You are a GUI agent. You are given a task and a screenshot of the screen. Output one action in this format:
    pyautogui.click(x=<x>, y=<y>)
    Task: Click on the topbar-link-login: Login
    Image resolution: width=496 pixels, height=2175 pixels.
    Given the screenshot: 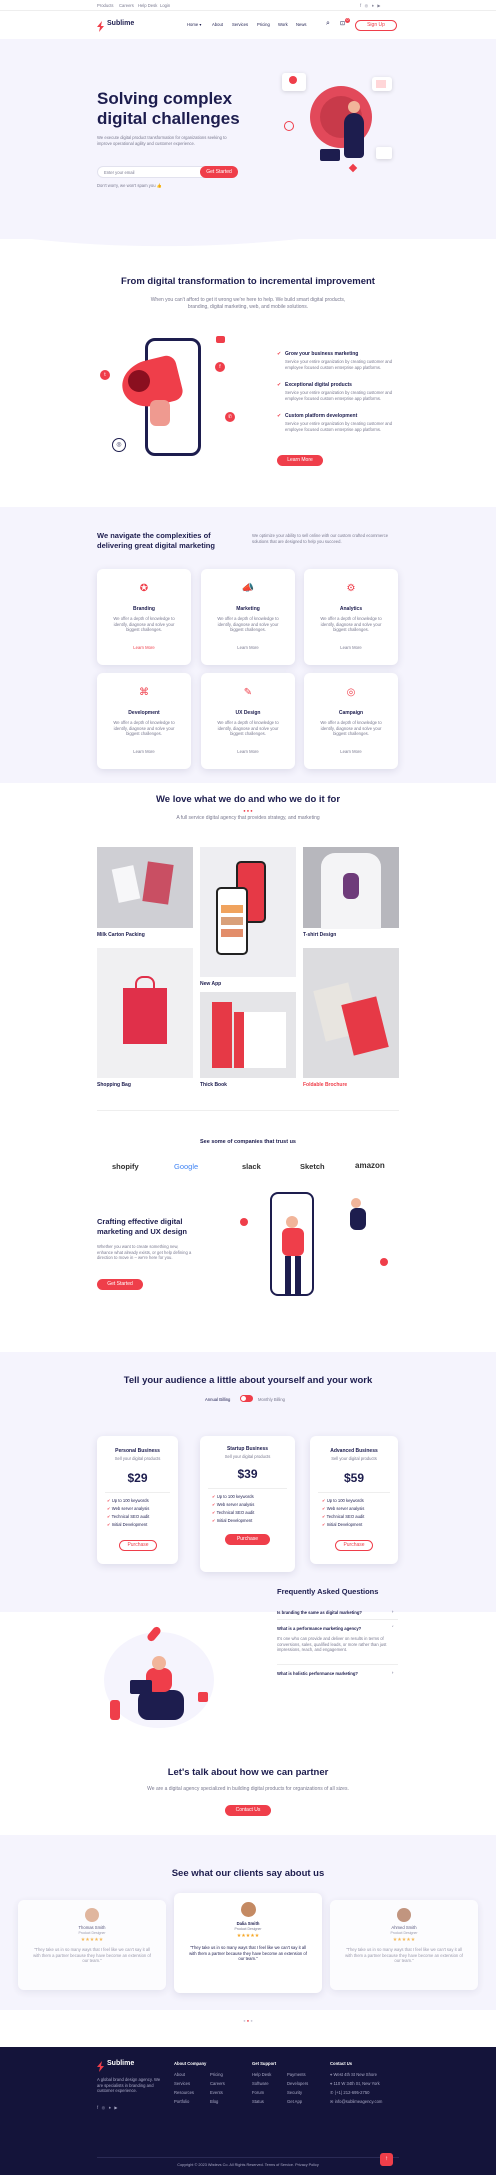 What is the action you would take?
    pyautogui.click(x=165, y=5)
    